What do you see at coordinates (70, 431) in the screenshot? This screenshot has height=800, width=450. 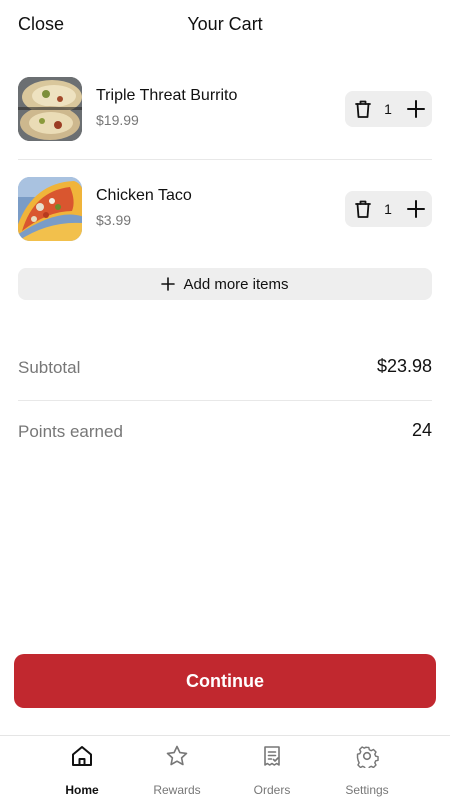 I see `points-label: Points earned` at bounding box center [70, 431].